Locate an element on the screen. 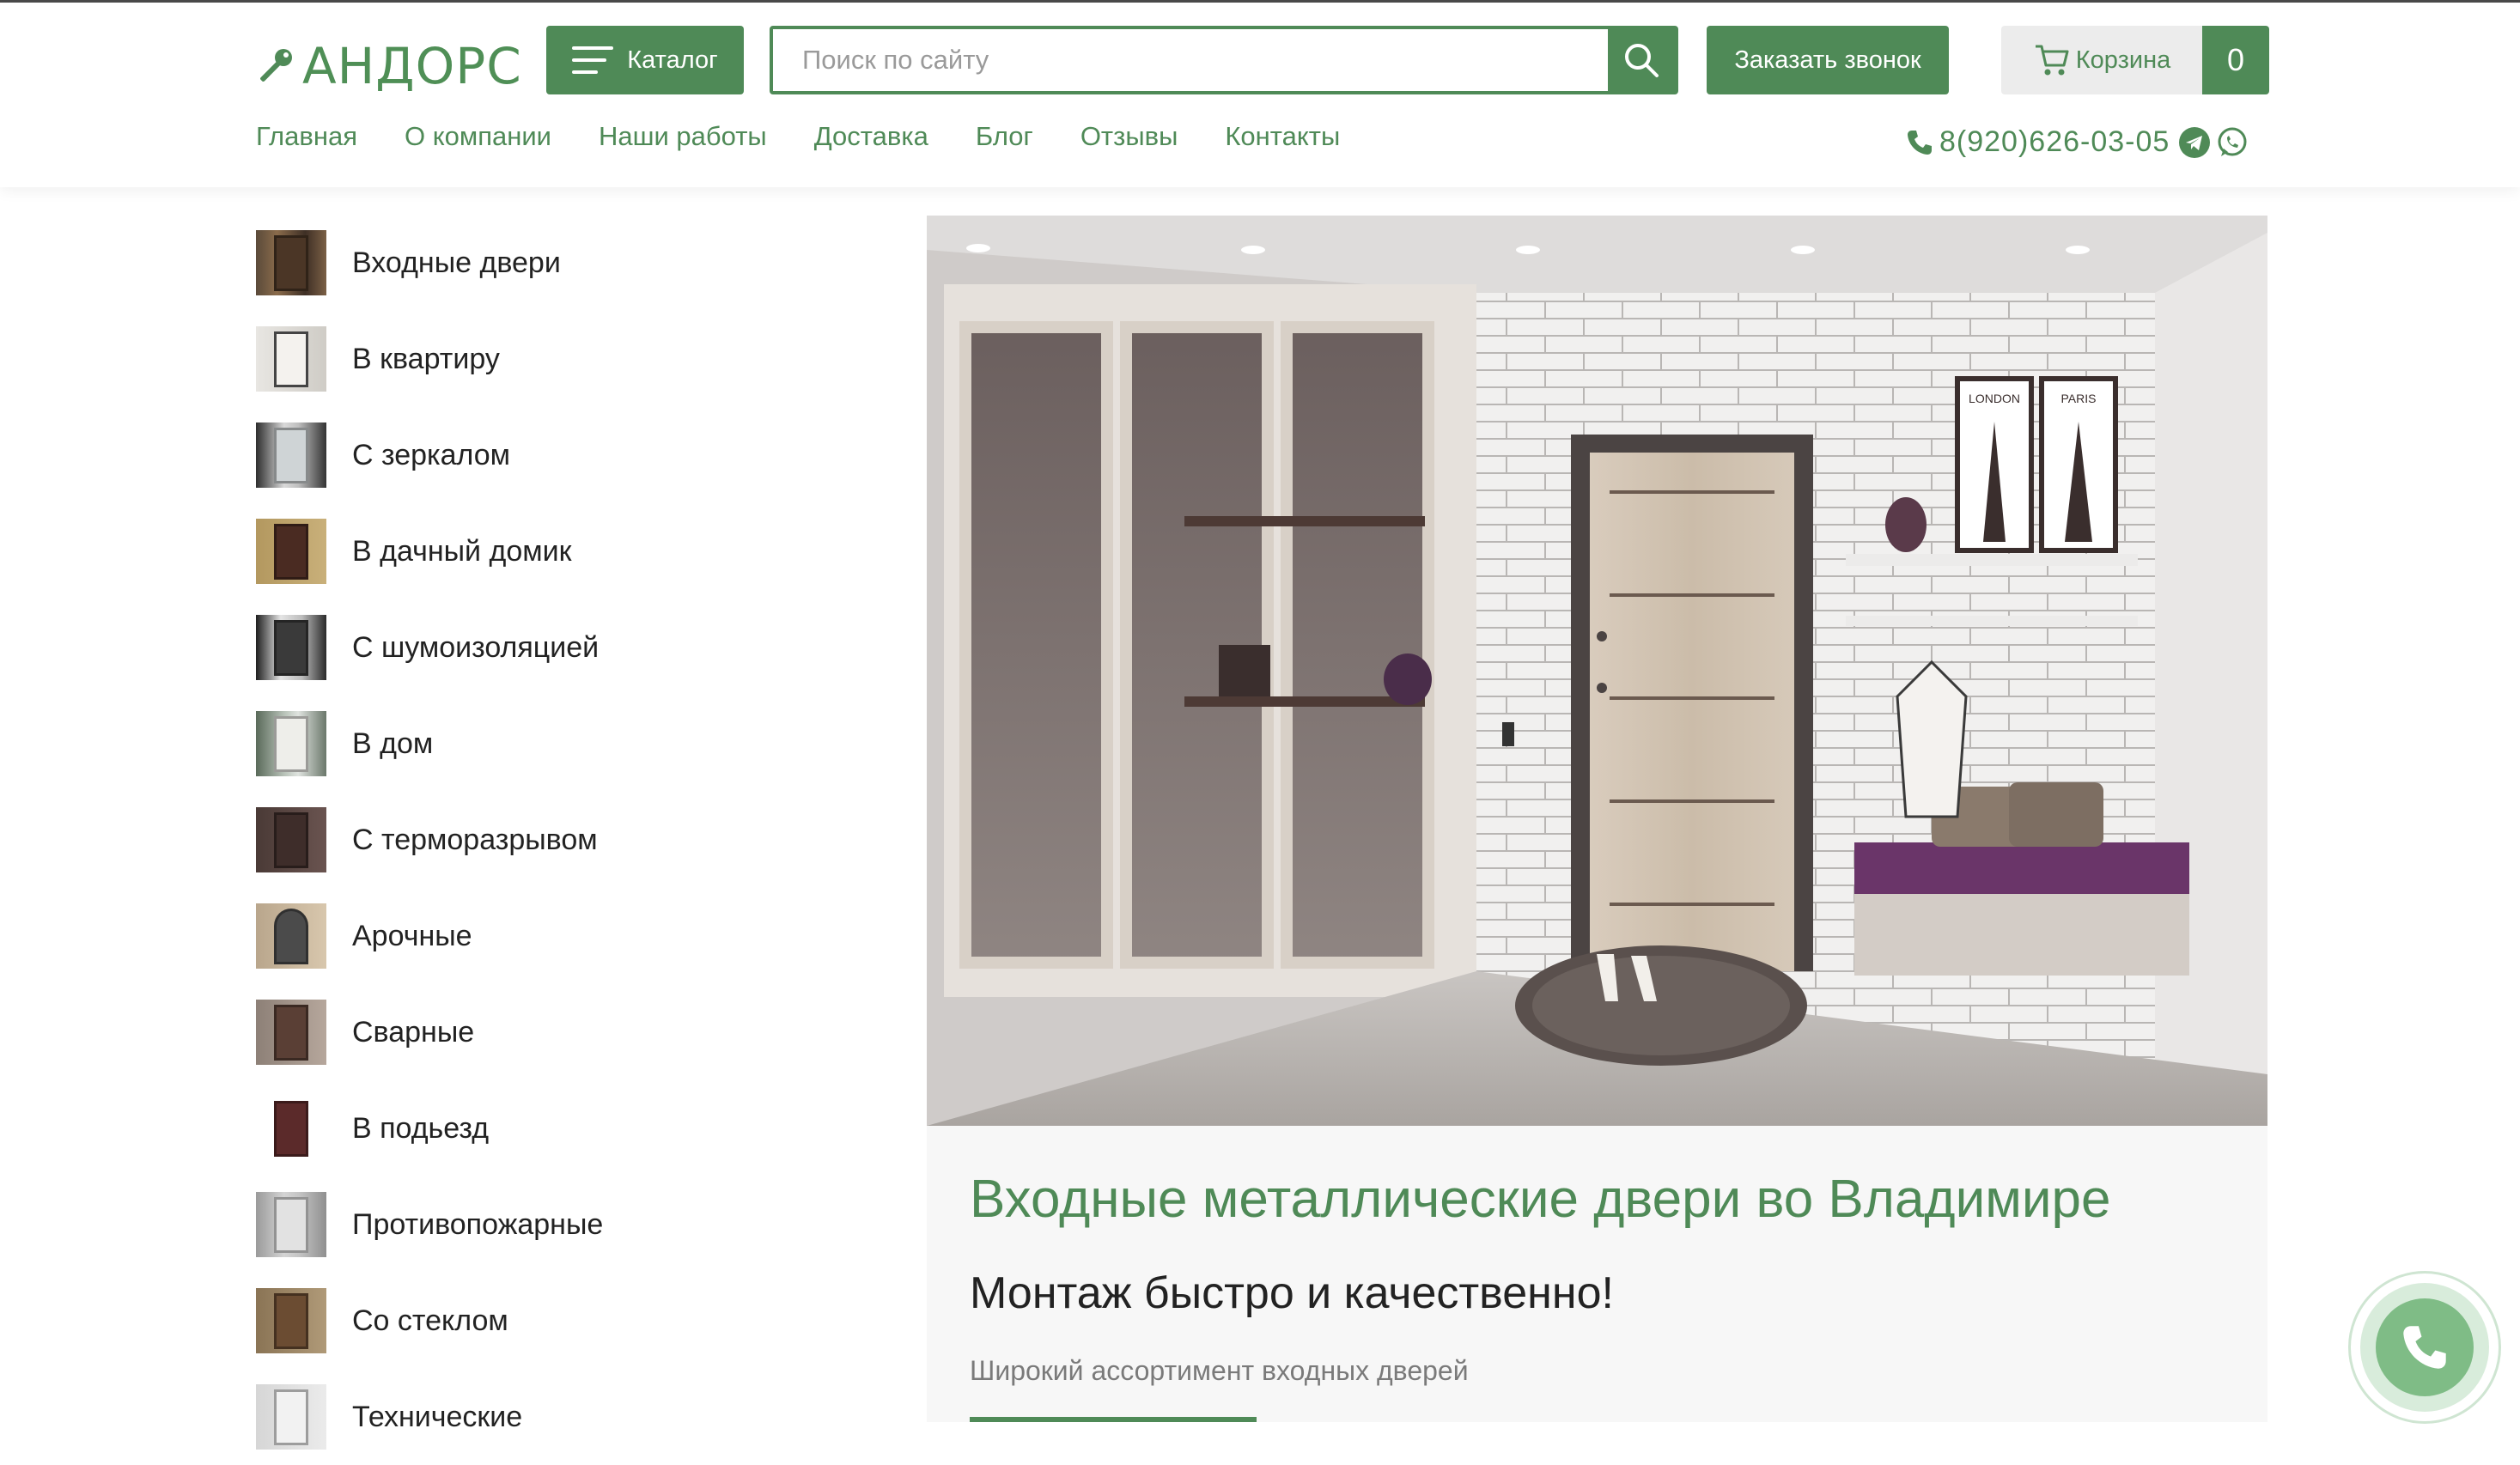  category-item-mirror: С зеркалом is located at coordinates (497, 455).